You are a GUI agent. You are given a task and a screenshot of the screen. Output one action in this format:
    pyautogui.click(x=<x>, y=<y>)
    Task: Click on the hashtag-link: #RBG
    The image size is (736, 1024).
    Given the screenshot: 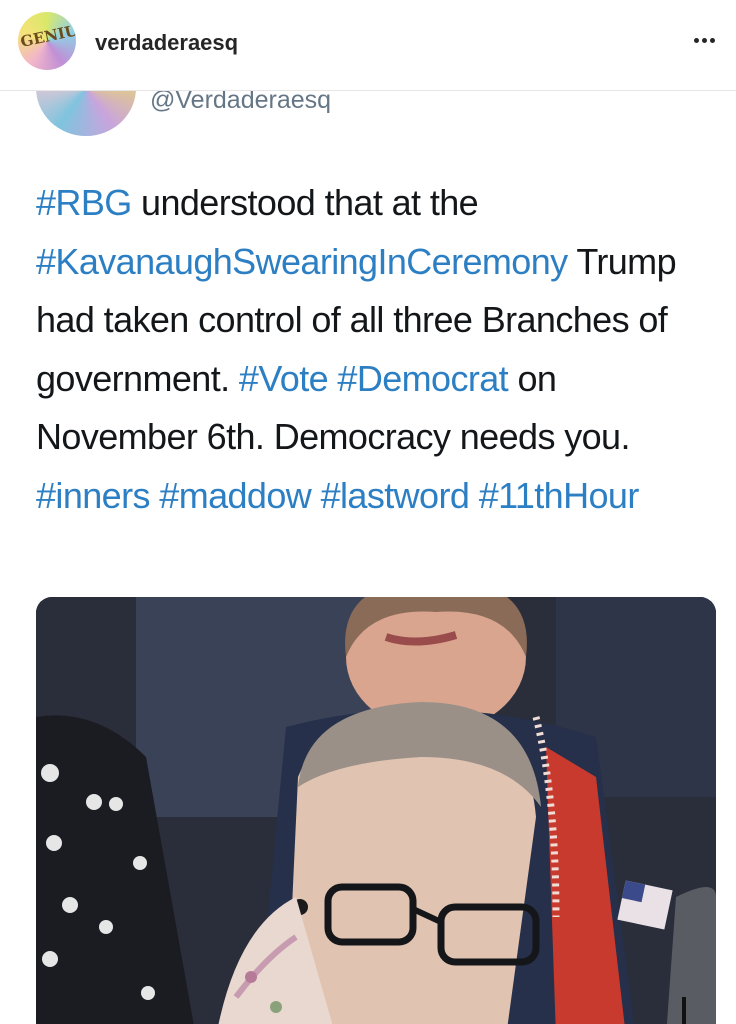 What is the action you would take?
    pyautogui.click(x=84, y=202)
    